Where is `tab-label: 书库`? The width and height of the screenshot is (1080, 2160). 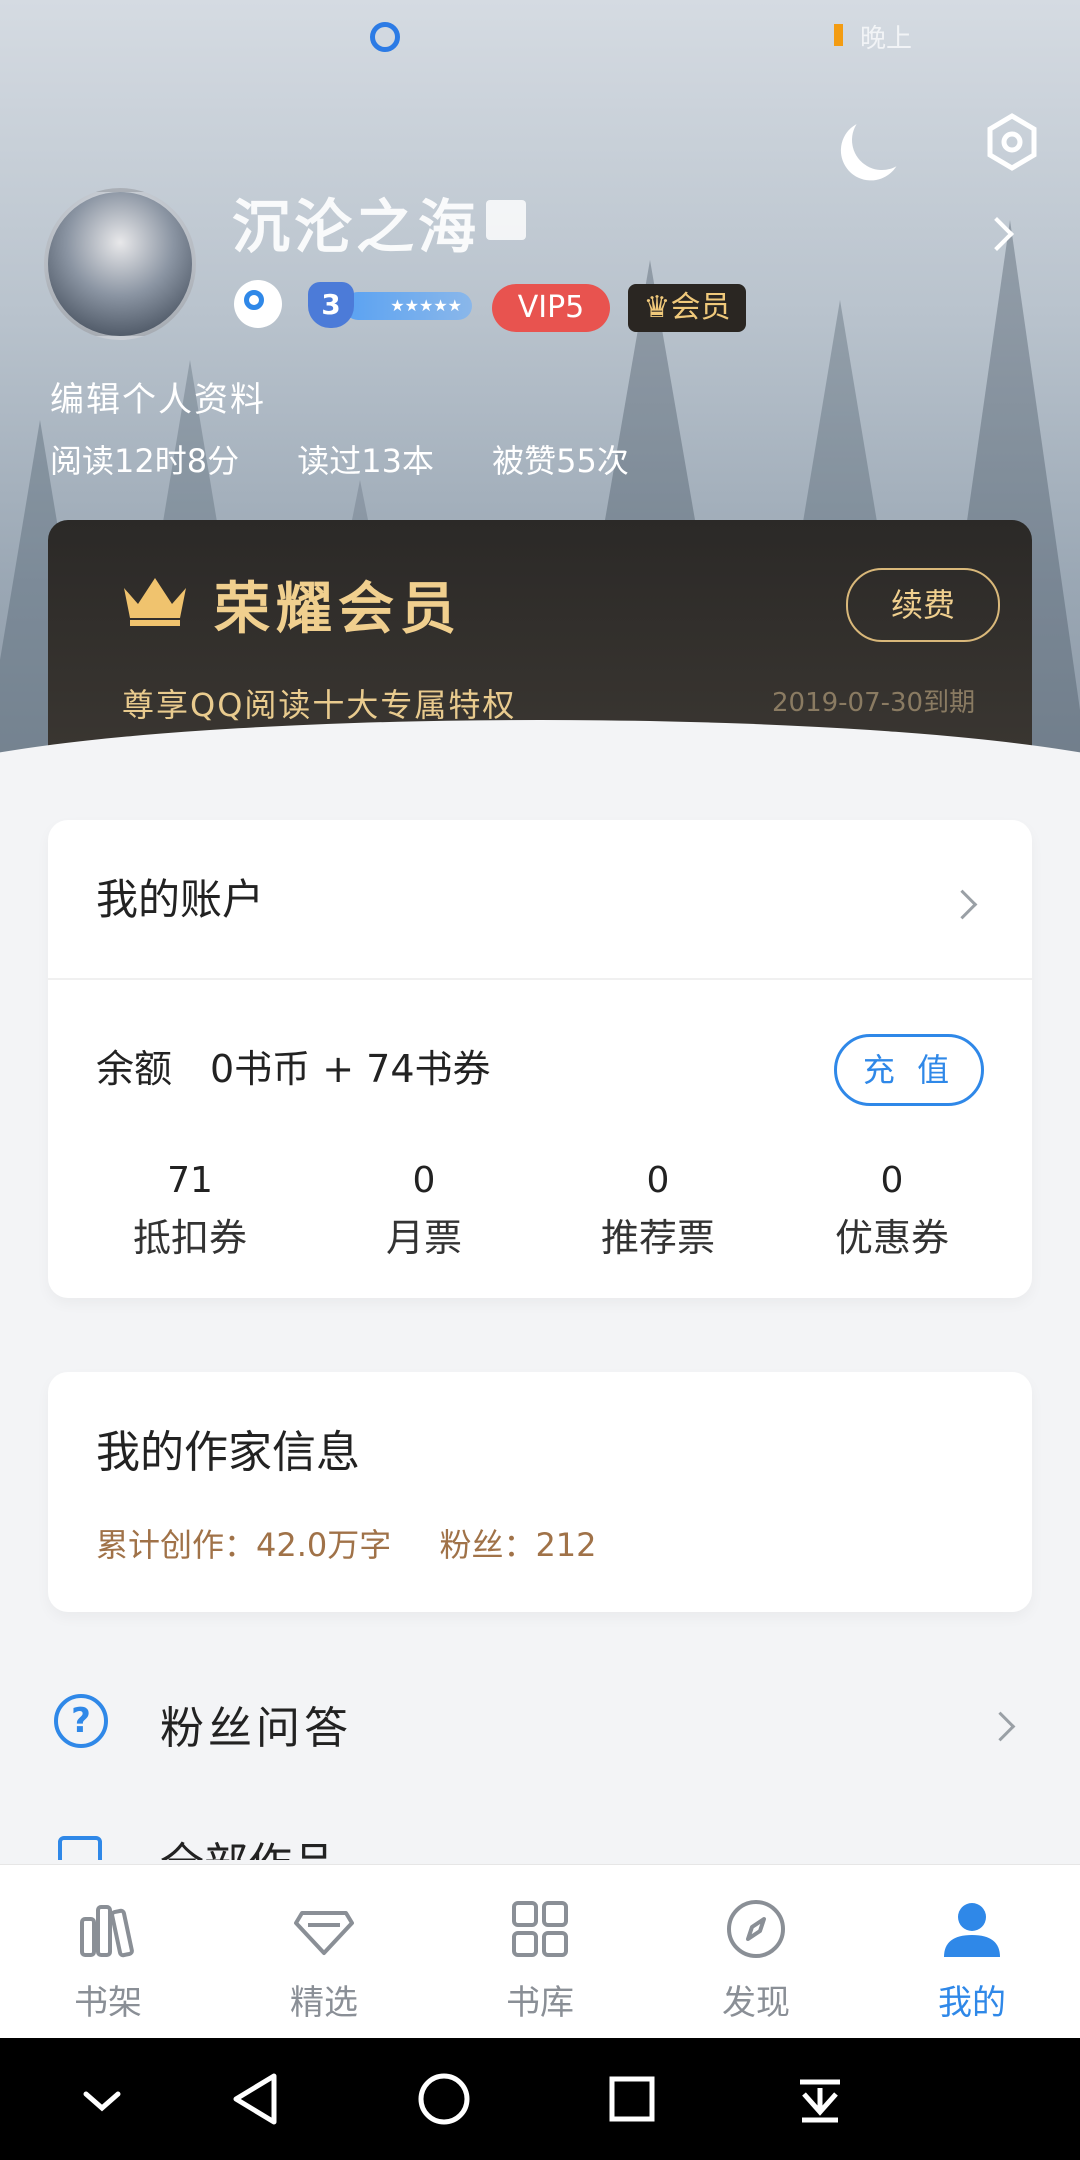
tab-label: 书库 is located at coordinates (540, 2003).